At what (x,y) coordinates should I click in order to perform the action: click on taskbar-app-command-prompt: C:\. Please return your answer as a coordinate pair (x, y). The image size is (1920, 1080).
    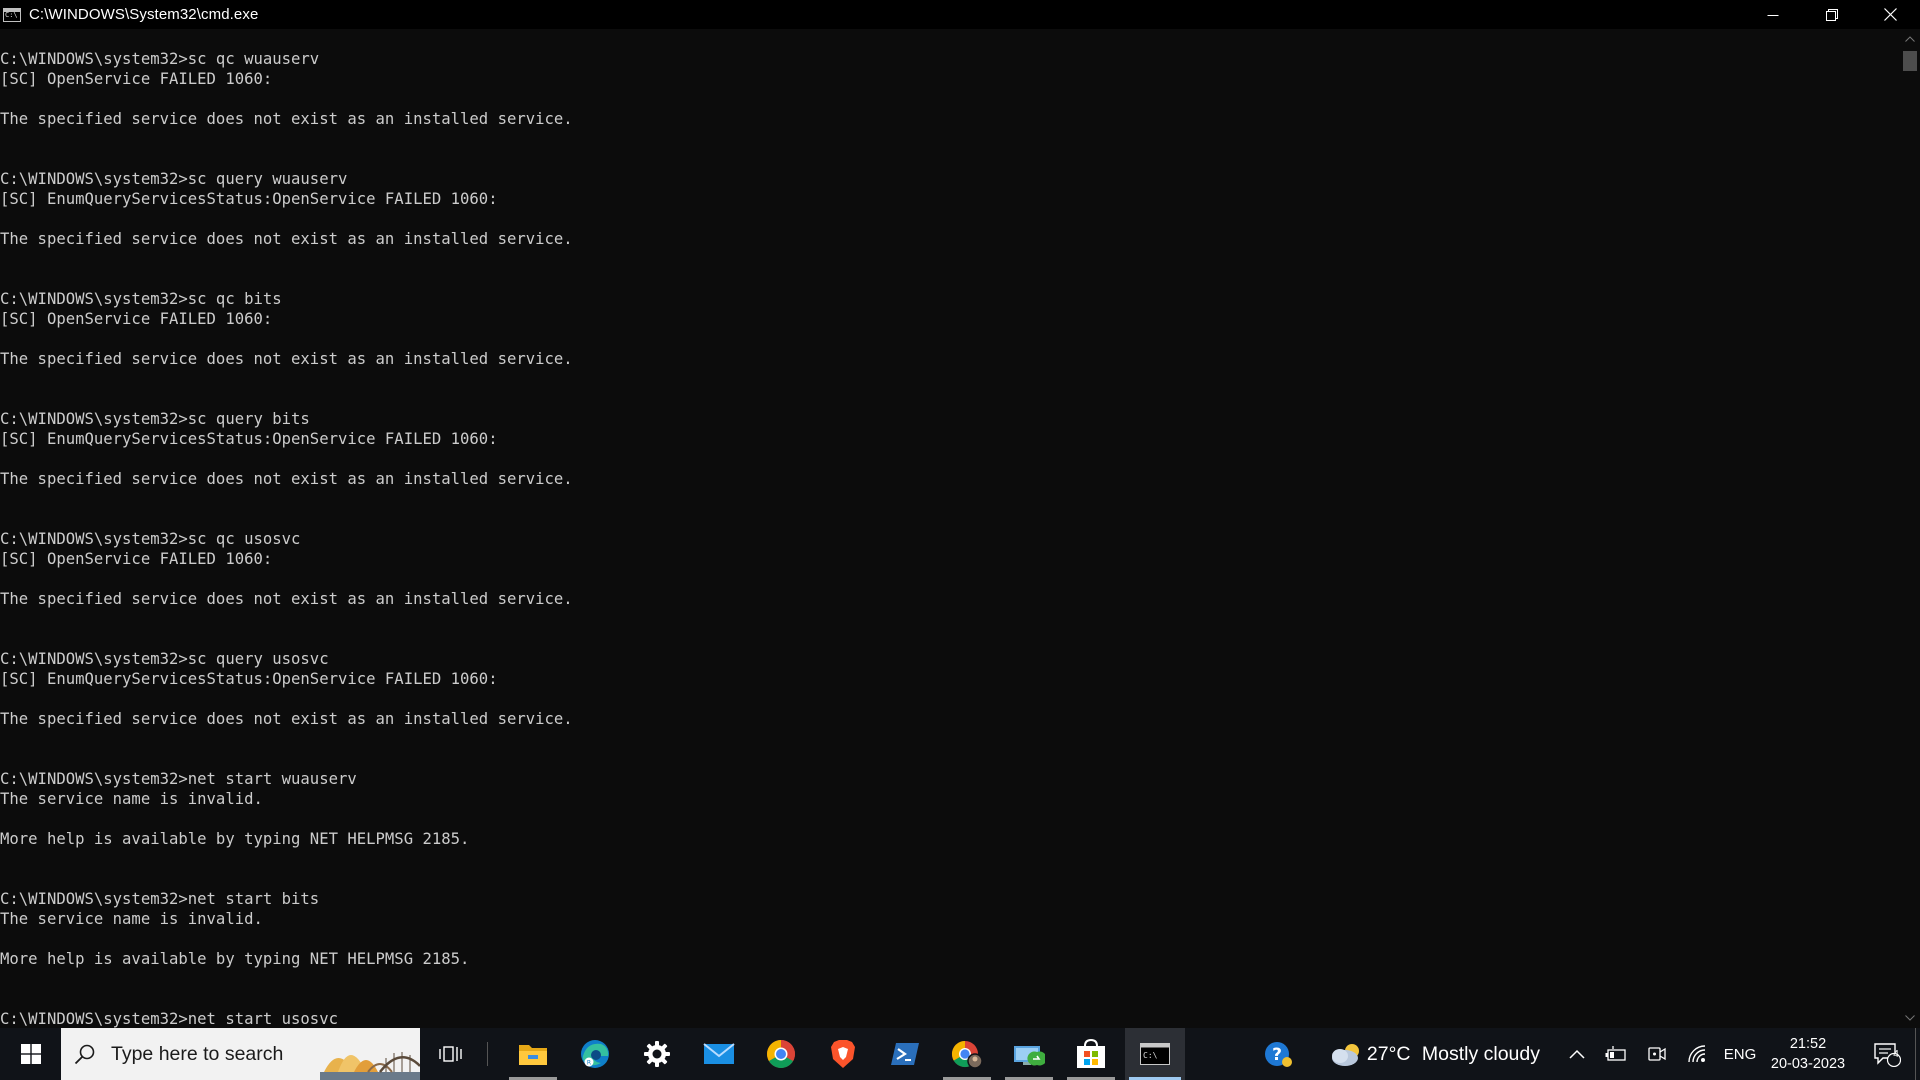
    Looking at the image, I should click on (1155, 1054).